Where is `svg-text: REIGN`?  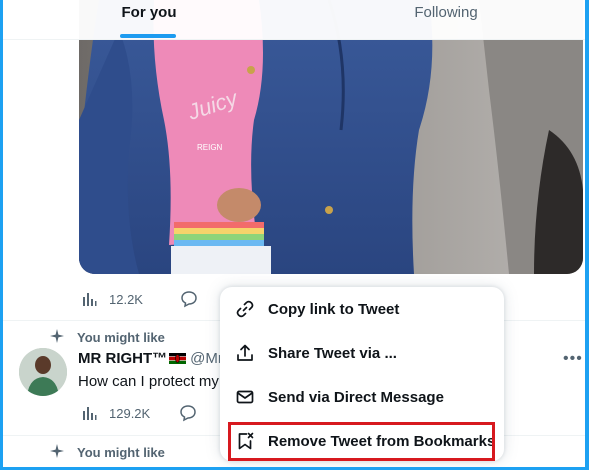
svg-text: REIGN is located at coordinates (210, 147).